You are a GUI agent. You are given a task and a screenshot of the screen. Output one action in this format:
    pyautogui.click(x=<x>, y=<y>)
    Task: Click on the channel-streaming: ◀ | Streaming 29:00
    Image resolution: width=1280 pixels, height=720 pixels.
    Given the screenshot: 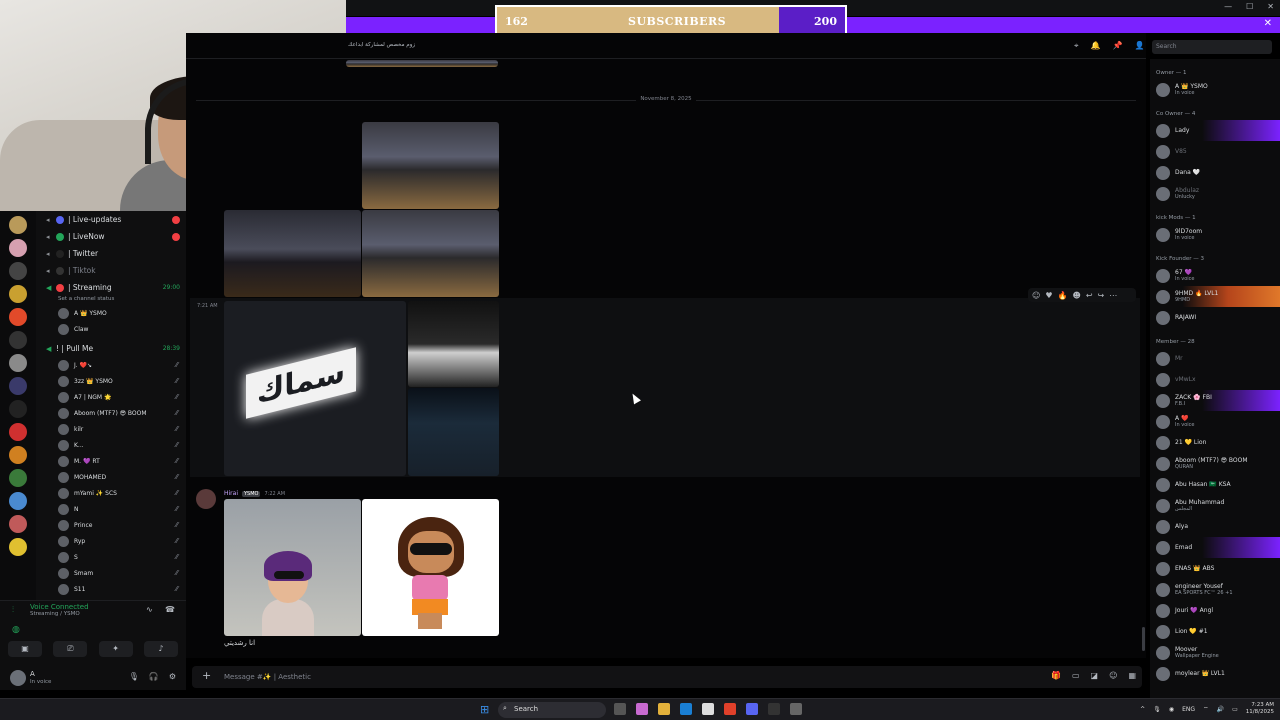 What is the action you would take?
    pyautogui.click(x=111, y=287)
    